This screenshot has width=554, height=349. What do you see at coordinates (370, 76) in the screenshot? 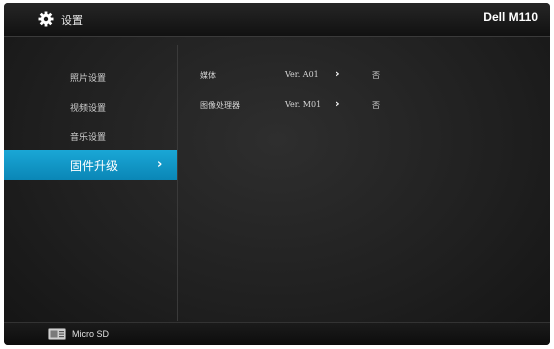
I see `firmware-row-media: 媒体 Ver. A01 › 否` at bounding box center [370, 76].